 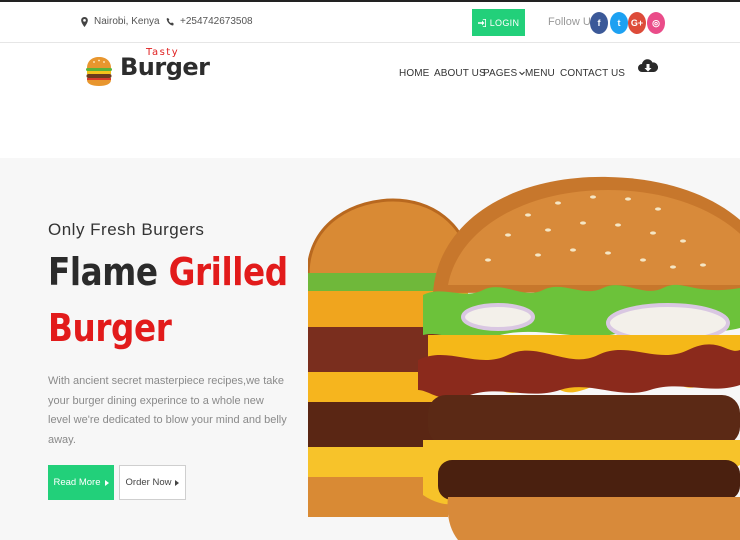 I want to click on hero-title-line-2: Burger, so click(x=110, y=328).